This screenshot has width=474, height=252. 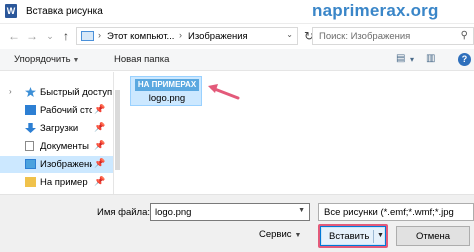 I want to click on this-pc-icon, so click(x=87, y=36).